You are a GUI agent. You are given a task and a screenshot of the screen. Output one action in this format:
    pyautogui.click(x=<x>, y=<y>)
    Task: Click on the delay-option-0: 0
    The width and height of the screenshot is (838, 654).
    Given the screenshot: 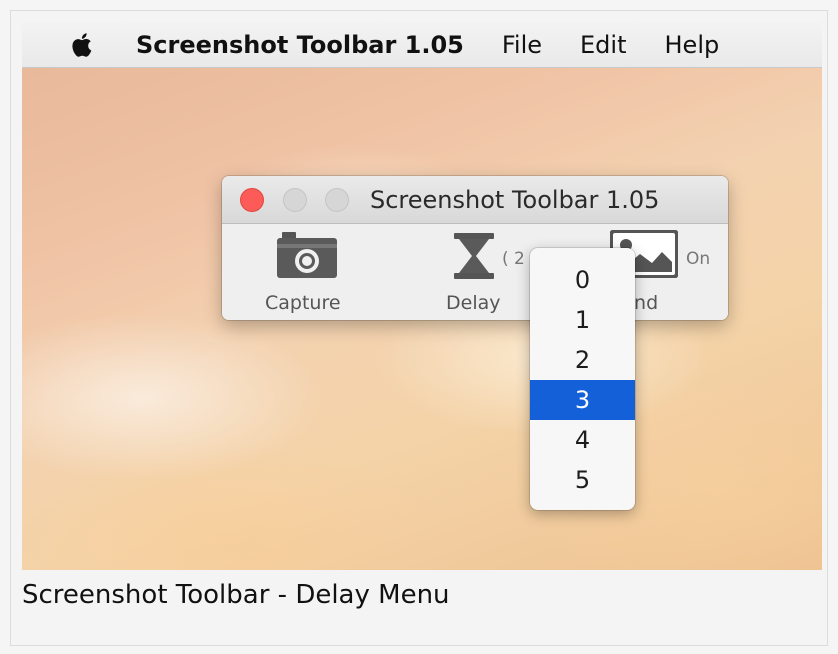 What is the action you would take?
    pyautogui.click(x=582, y=280)
    